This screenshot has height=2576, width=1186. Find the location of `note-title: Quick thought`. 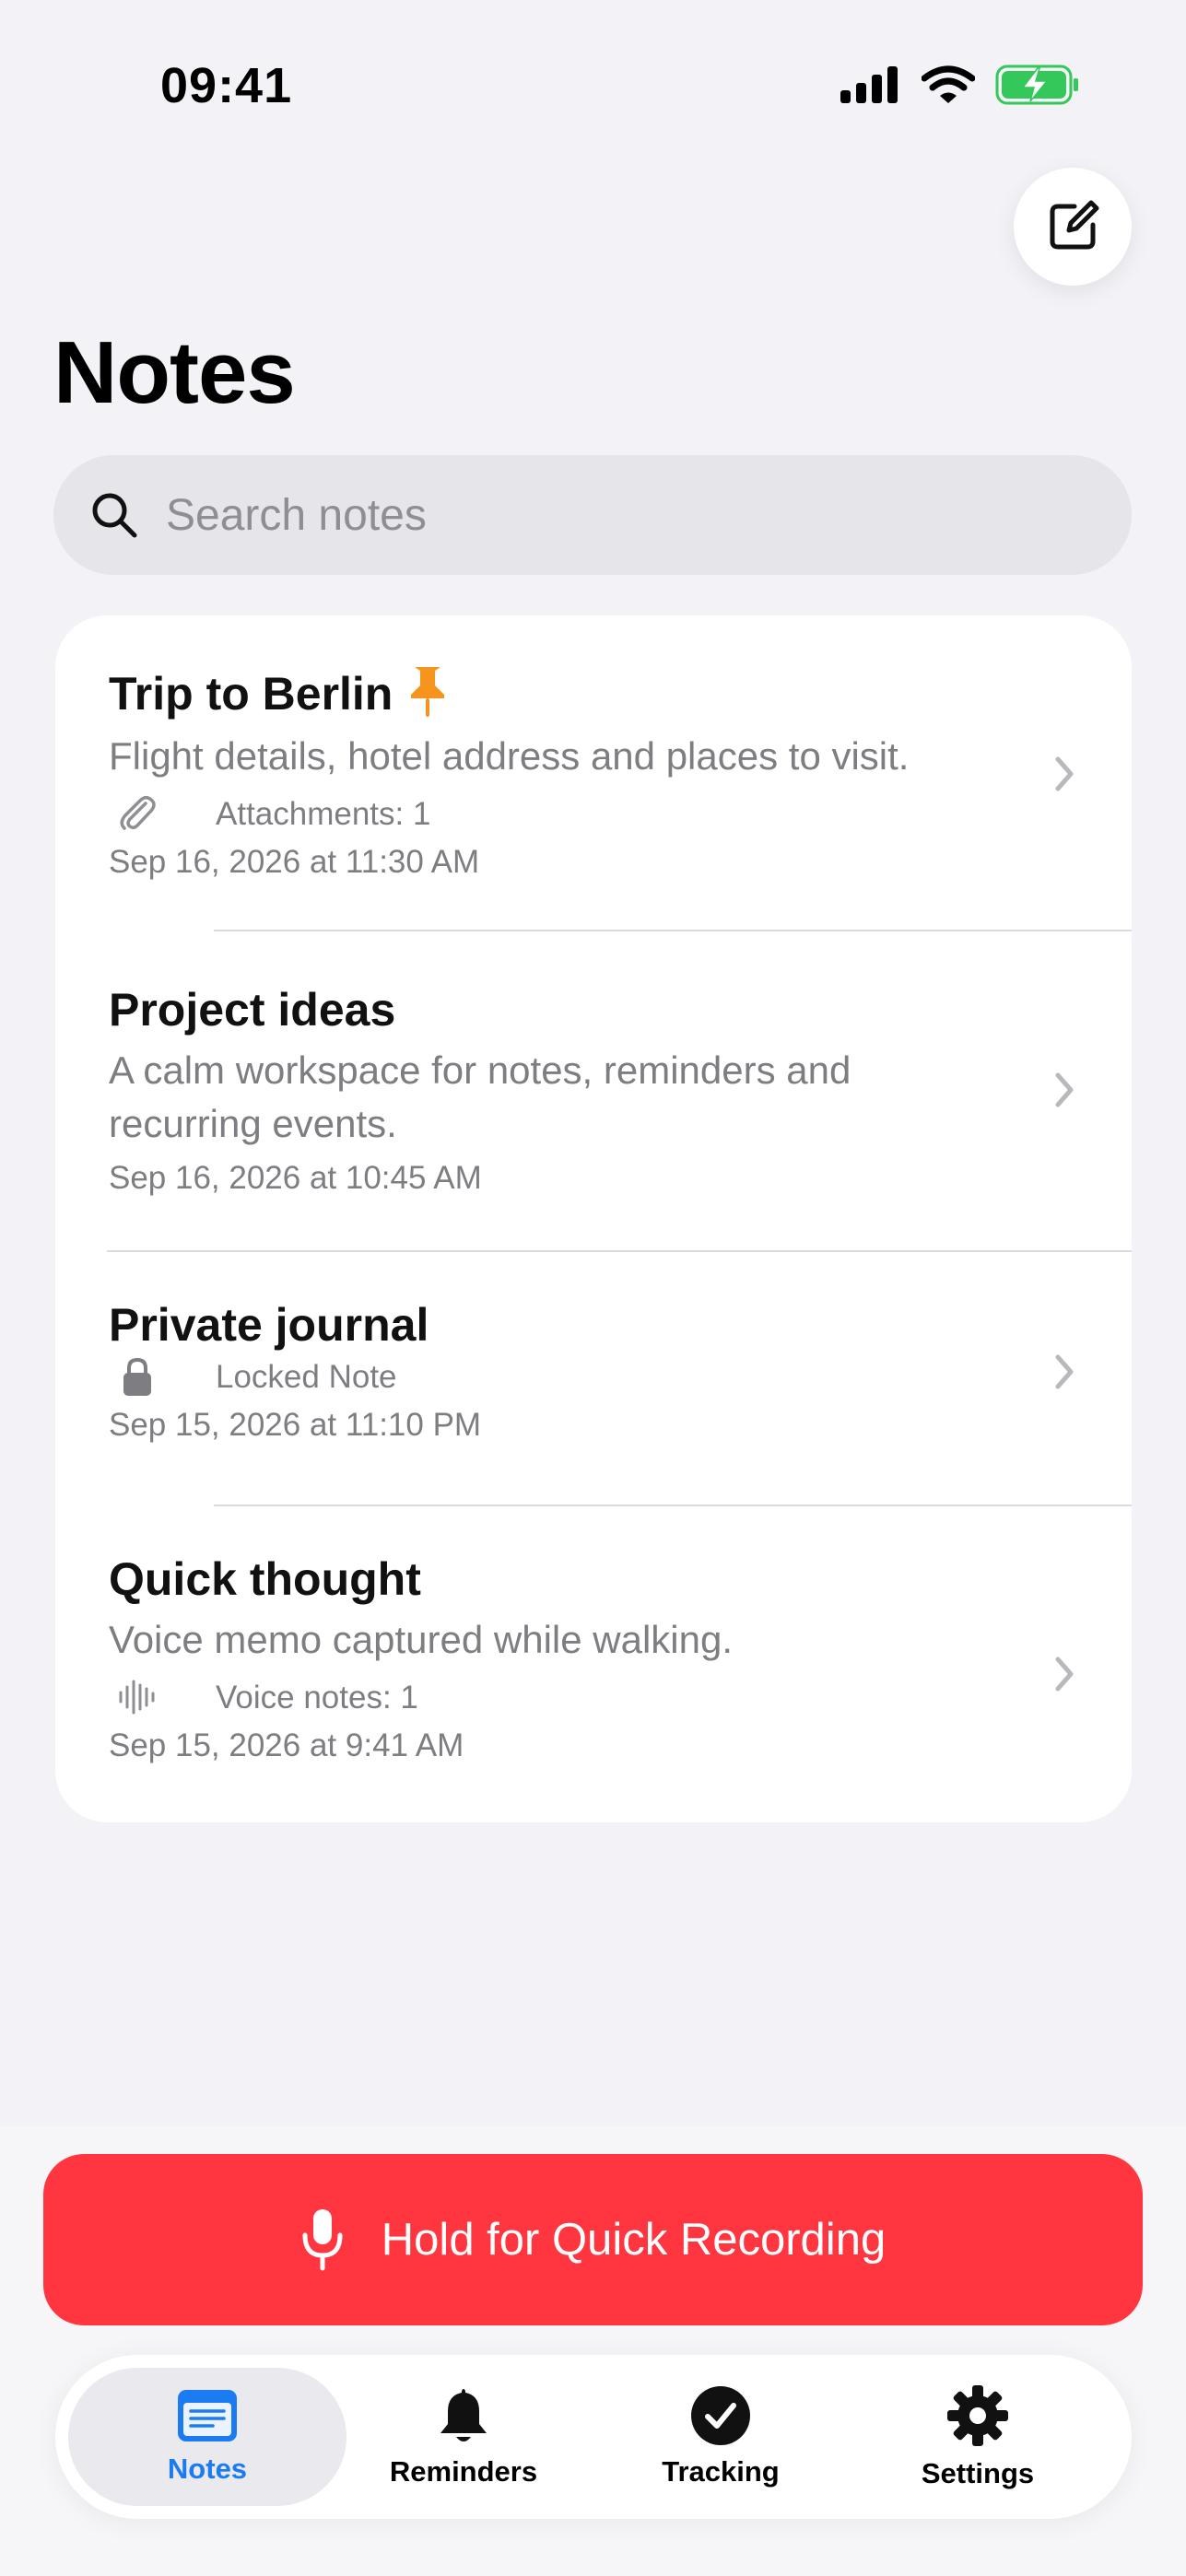

note-title: Quick thought is located at coordinates (265, 1579).